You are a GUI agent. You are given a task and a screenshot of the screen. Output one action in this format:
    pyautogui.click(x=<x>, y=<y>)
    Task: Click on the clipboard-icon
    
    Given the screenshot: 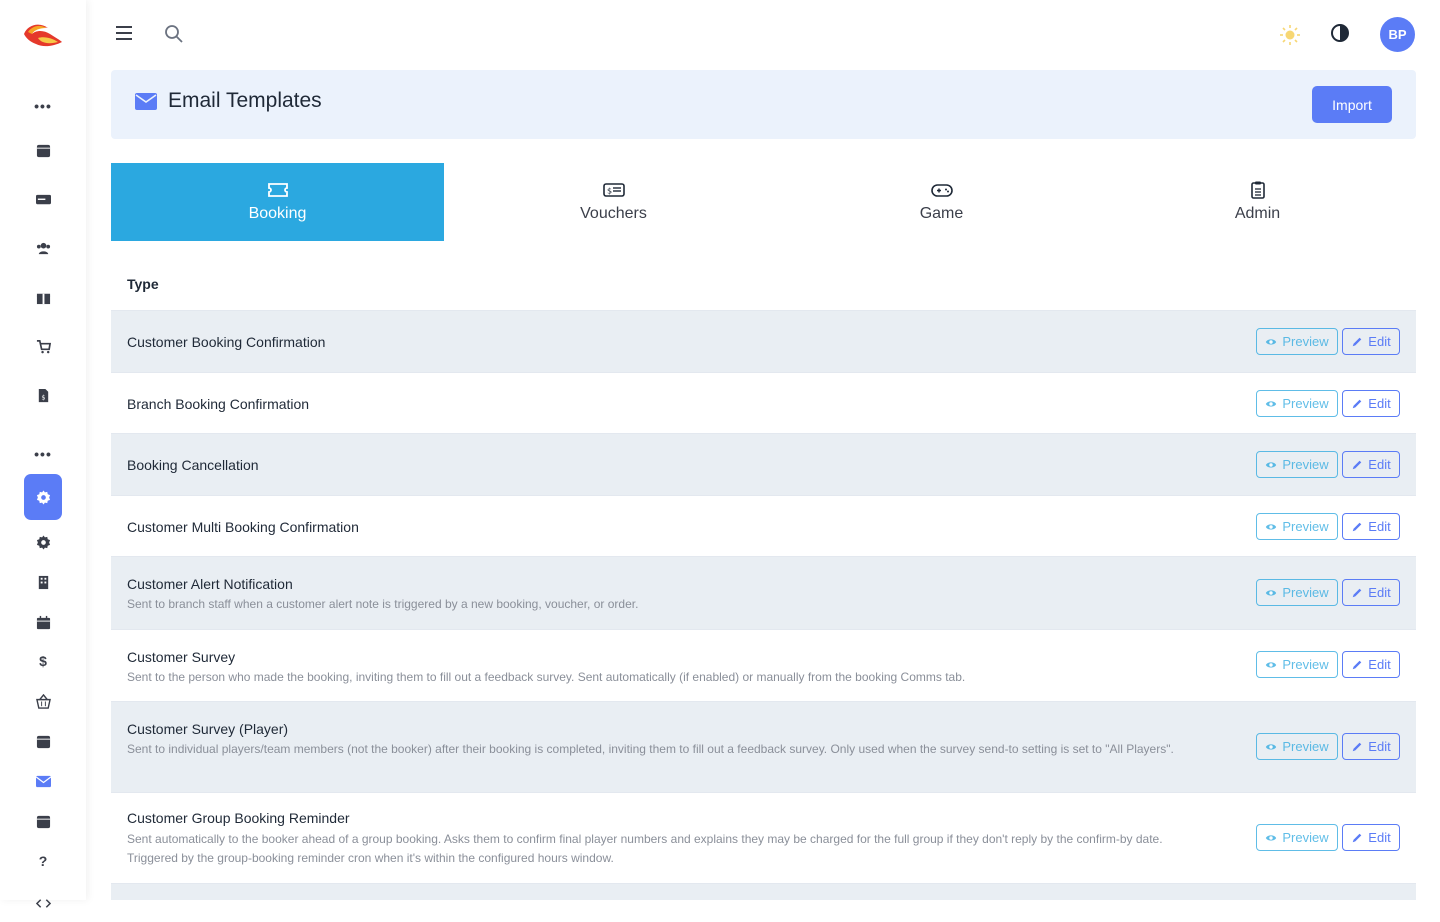 What is the action you would take?
    pyautogui.click(x=1257, y=190)
    